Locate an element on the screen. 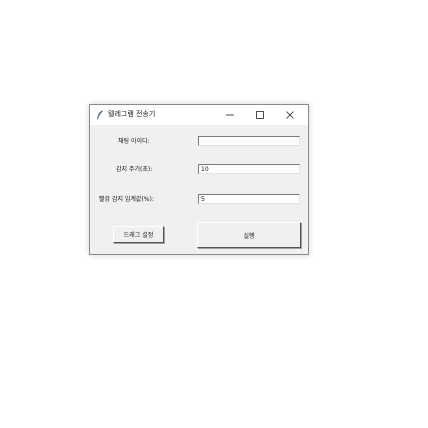 The height and width of the screenshot is (428, 428). minimize-button is located at coordinates (230, 115).